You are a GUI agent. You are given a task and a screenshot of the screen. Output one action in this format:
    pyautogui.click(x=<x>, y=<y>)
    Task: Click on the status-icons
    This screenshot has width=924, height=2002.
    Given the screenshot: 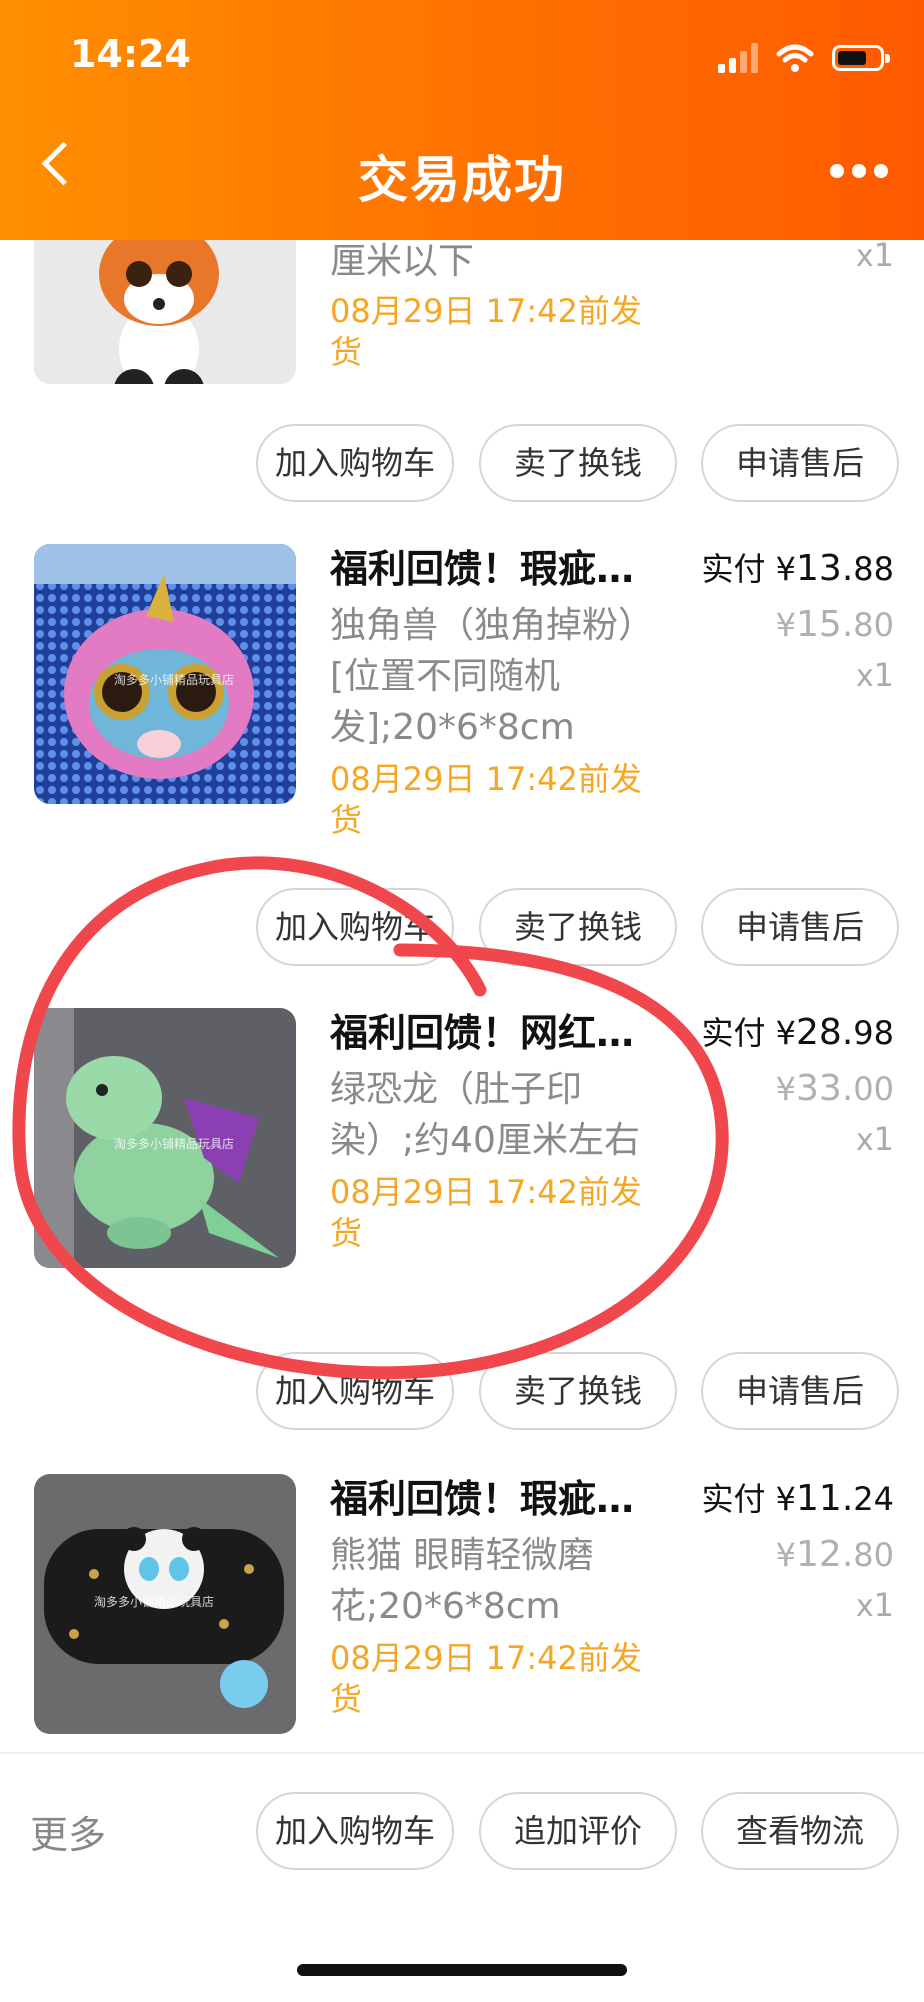 What is the action you would take?
    pyautogui.click(x=804, y=58)
    